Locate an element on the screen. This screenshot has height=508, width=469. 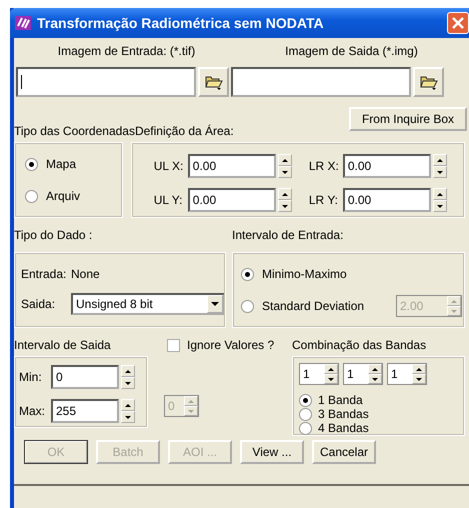
dialog-button: Cancelar is located at coordinates (344, 452).